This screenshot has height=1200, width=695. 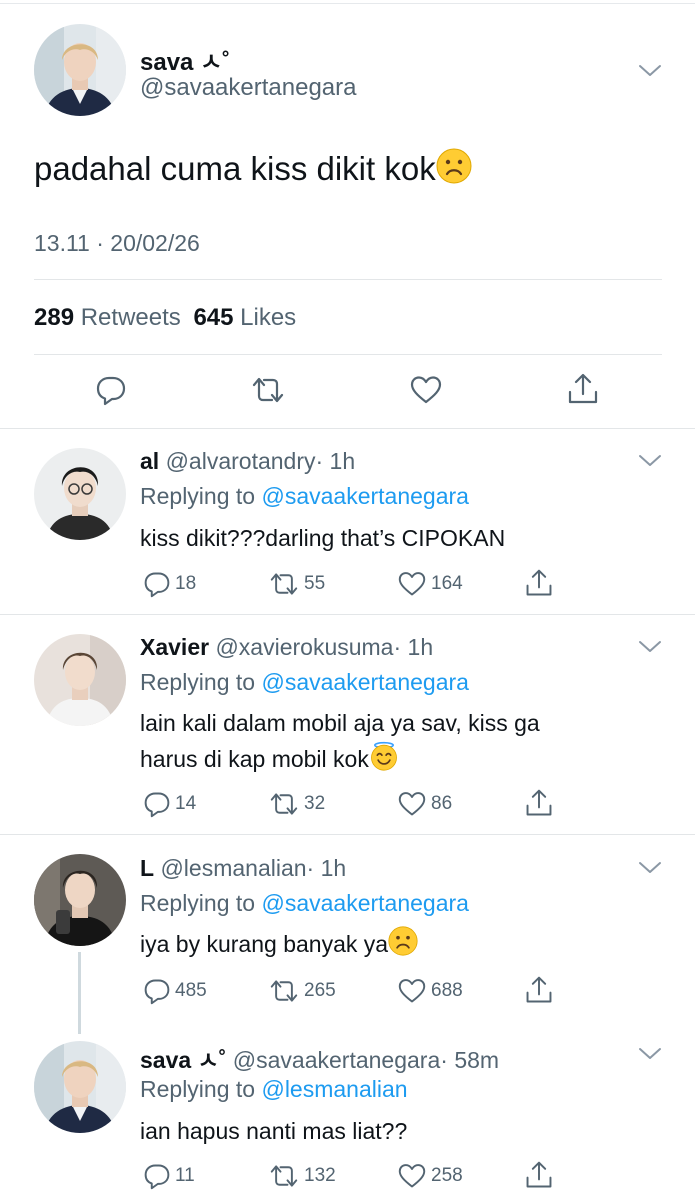 What do you see at coordinates (117, 243) in the screenshot?
I see `tweet-timestamp: 13.11 · 20/02/26` at bounding box center [117, 243].